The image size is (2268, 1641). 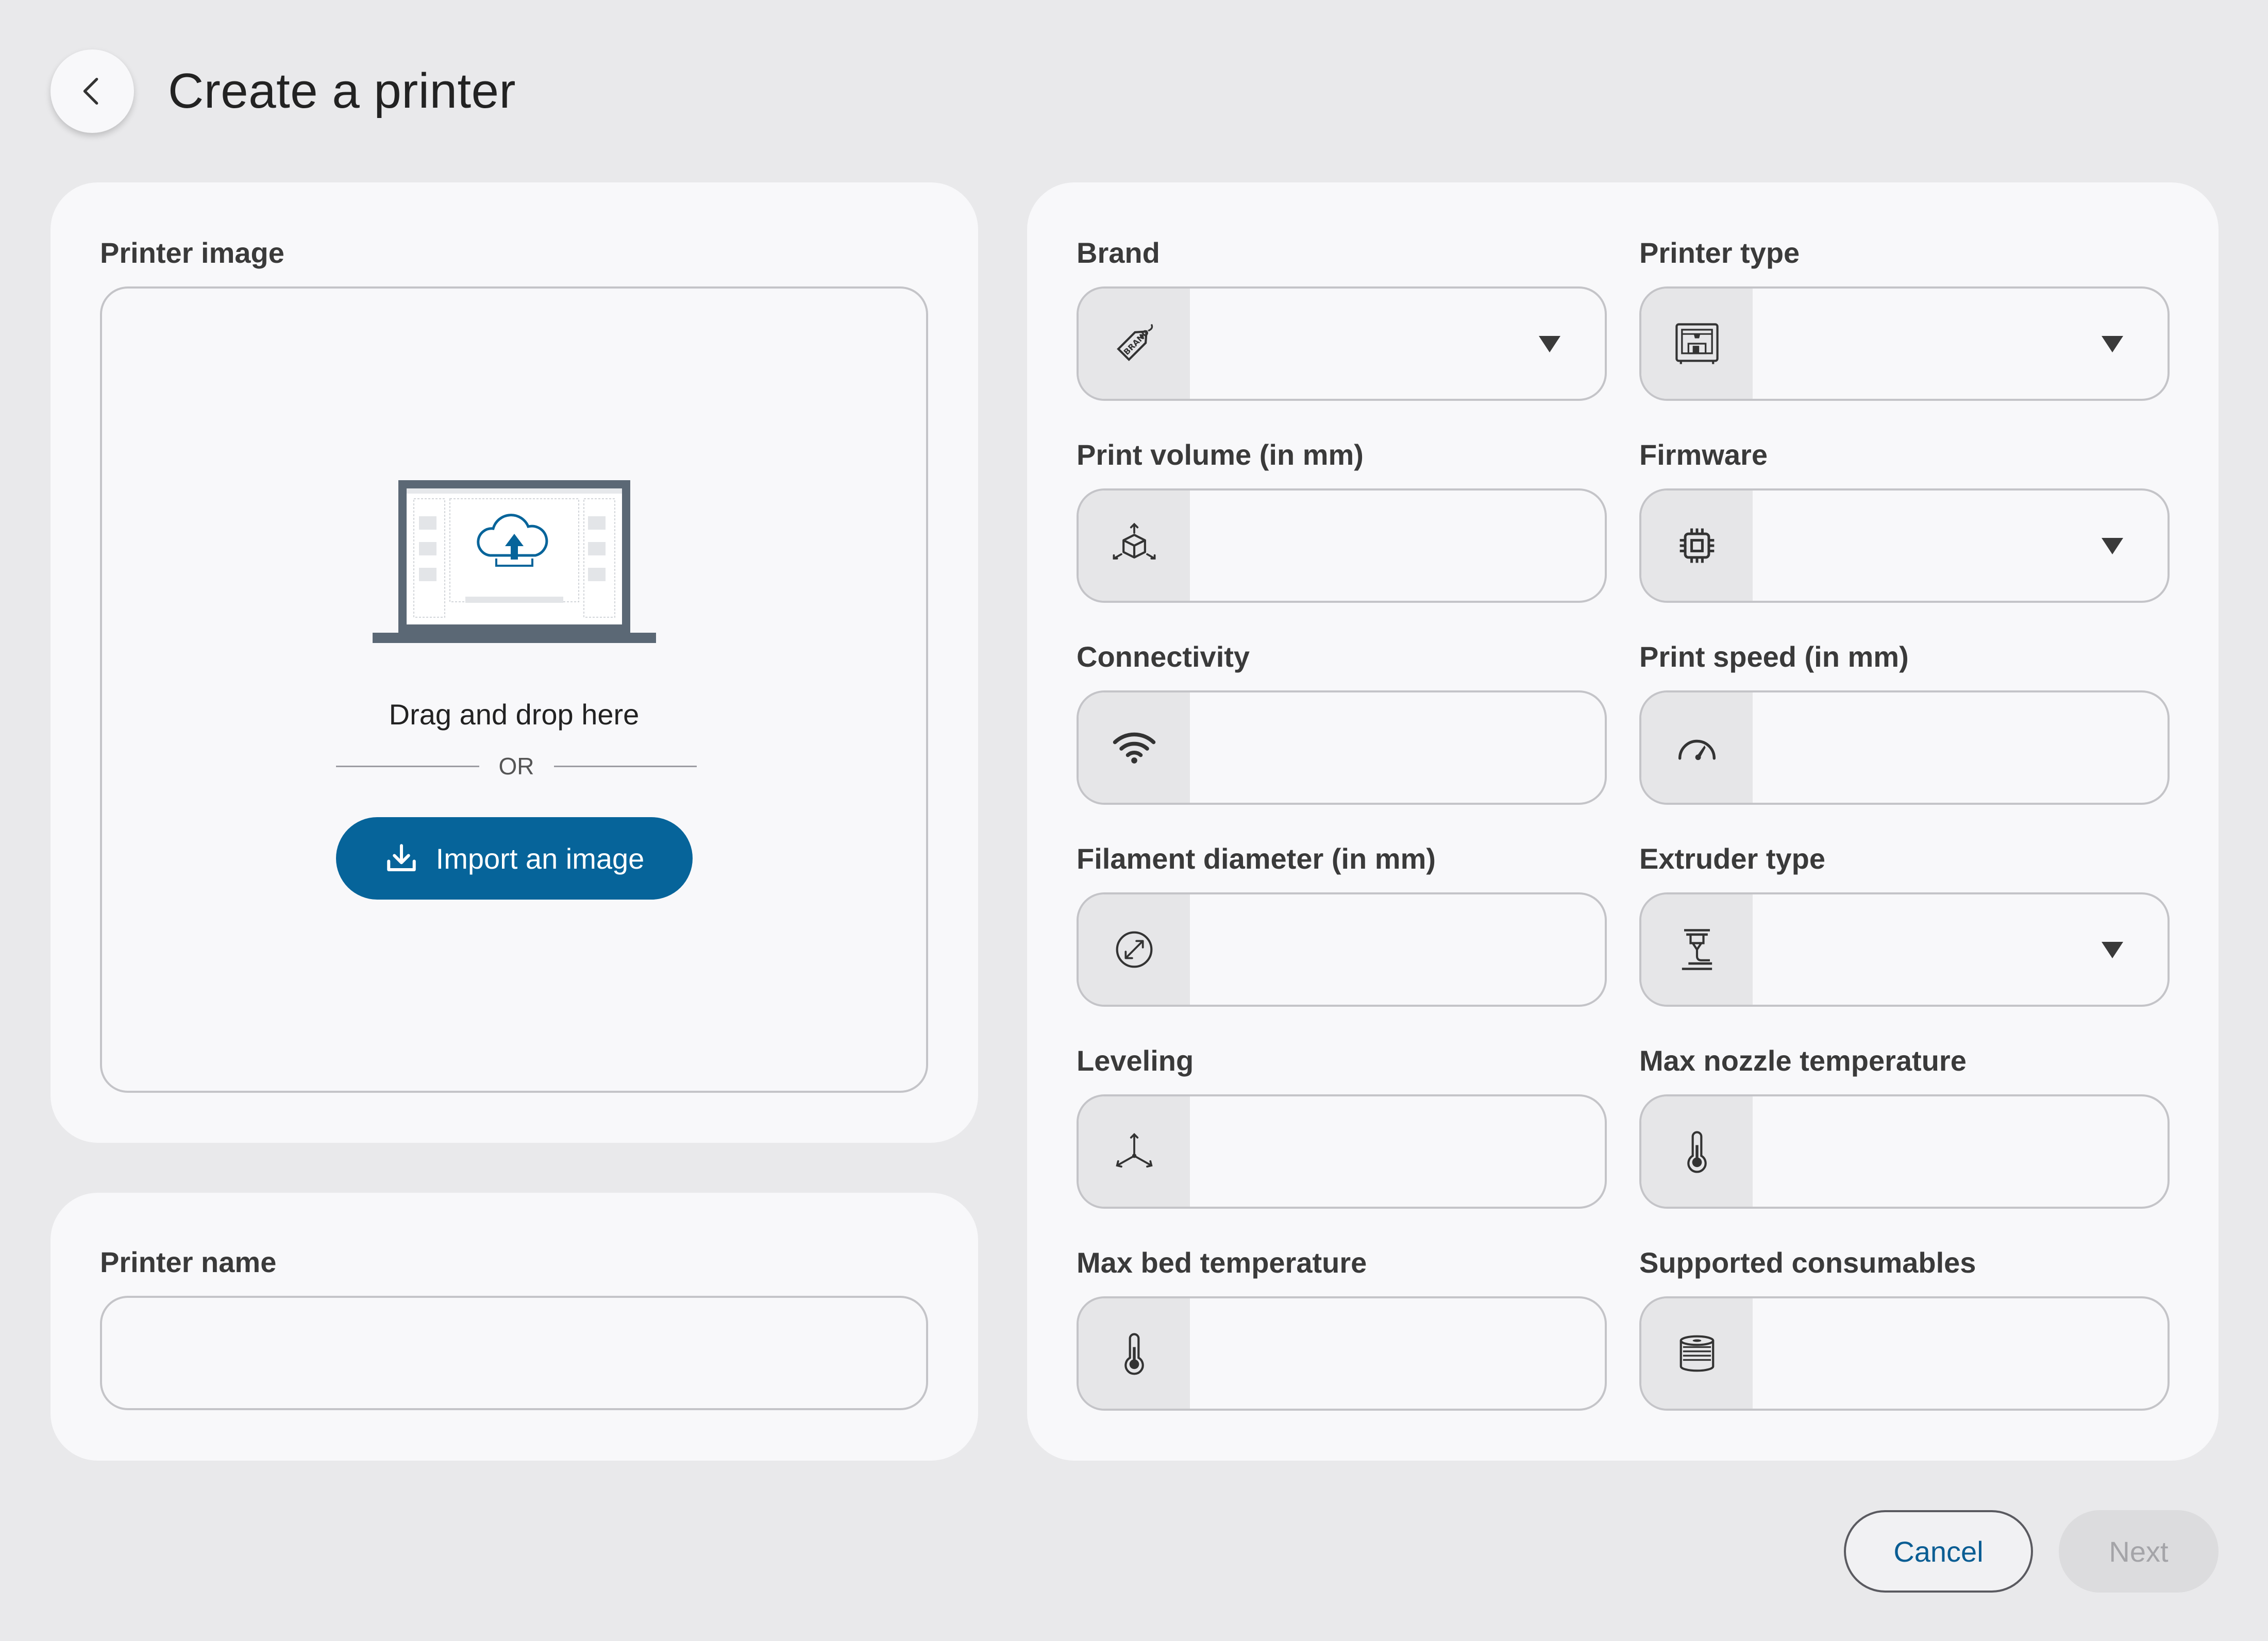 What do you see at coordinates (1163, 656) in the screenshot?
I see `connectivity-label: Connectivity` at bounding box center [1163, 656].